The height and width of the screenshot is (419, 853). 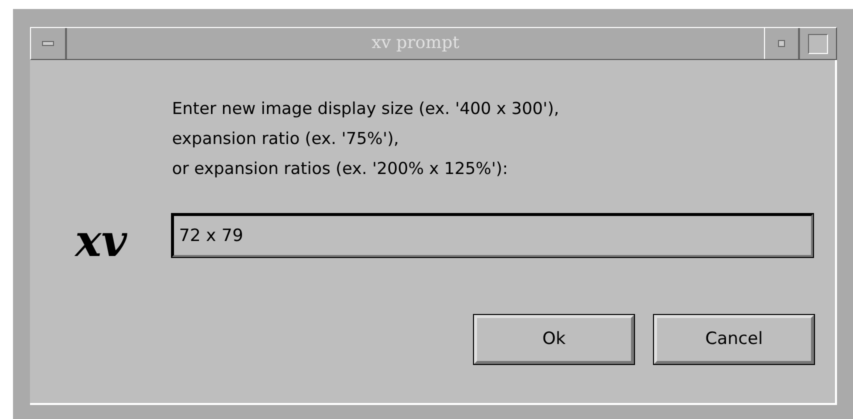 What do you see at coordinates (554, 339) in the screenshot?
I see `dialog-button: Ok` at bounding box center [554, 339].